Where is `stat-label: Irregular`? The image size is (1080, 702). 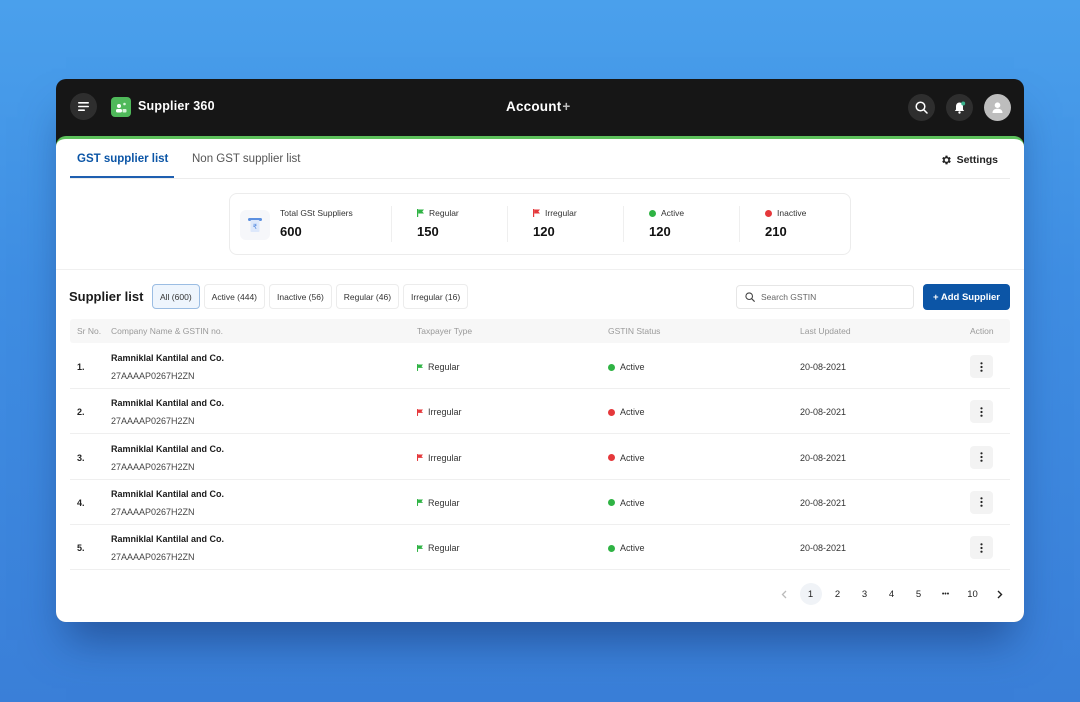 stat-label: Irregular is located at coordinates (561, 213).